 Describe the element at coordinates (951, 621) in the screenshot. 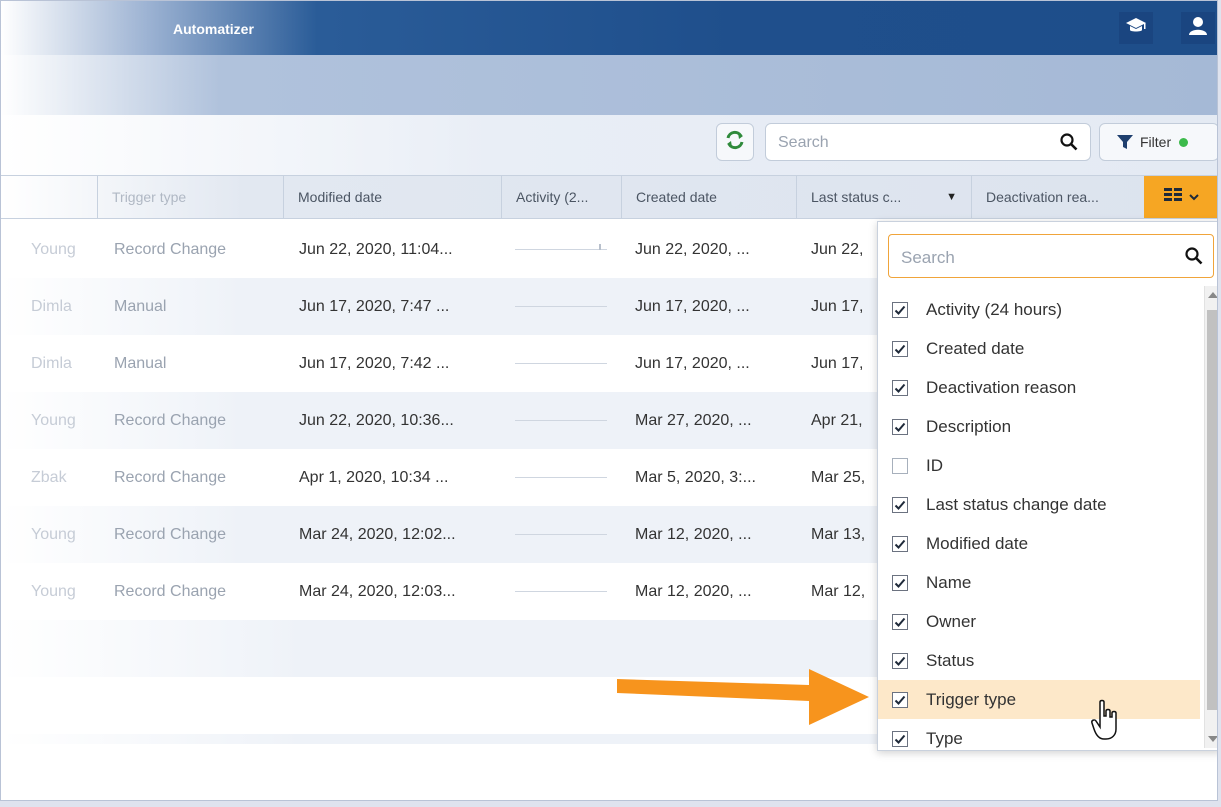

I see `column-option-label: Owner` at that location.